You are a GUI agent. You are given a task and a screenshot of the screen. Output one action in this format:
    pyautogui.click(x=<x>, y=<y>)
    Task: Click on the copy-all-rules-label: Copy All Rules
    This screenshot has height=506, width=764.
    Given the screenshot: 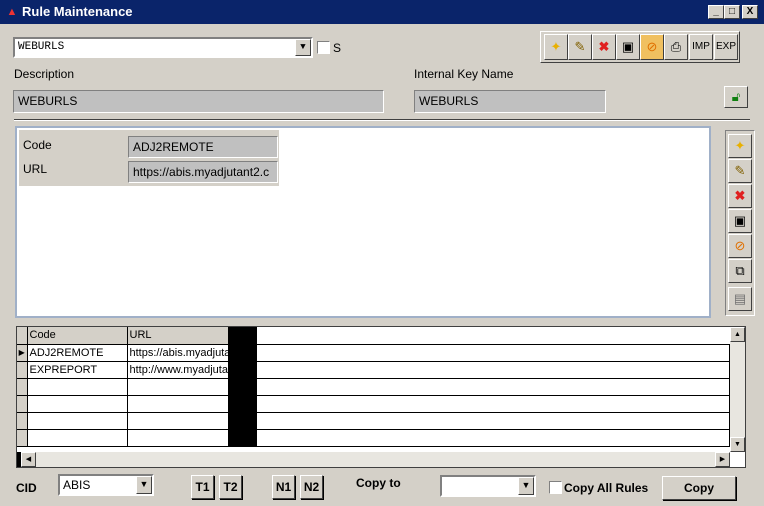 What is the action you would take?
    pyautogui.click(x=606, y=488)
    